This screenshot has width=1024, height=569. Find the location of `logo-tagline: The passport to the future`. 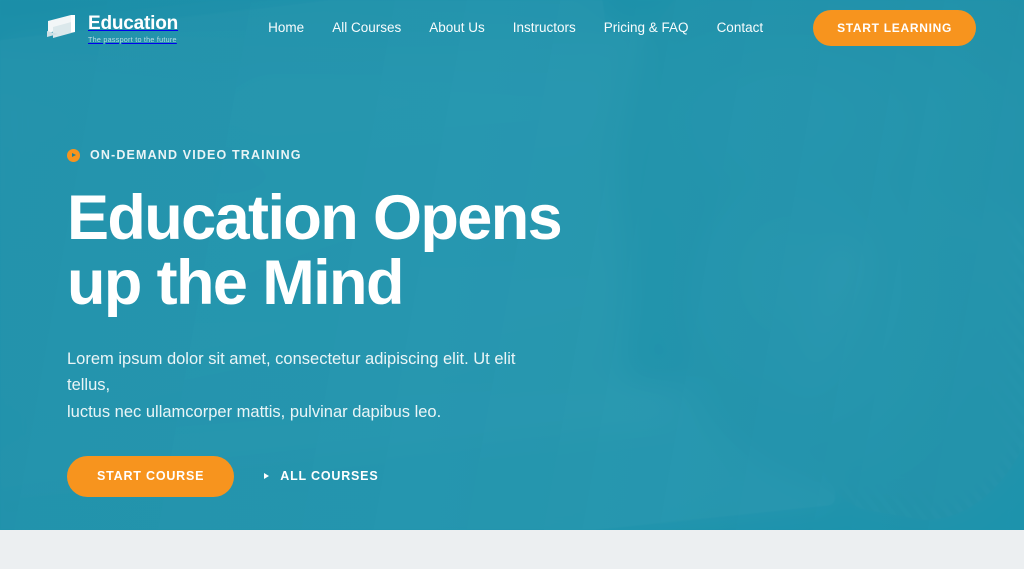

logo-tagline: The passport to the future is located at coordinates (132, 39).